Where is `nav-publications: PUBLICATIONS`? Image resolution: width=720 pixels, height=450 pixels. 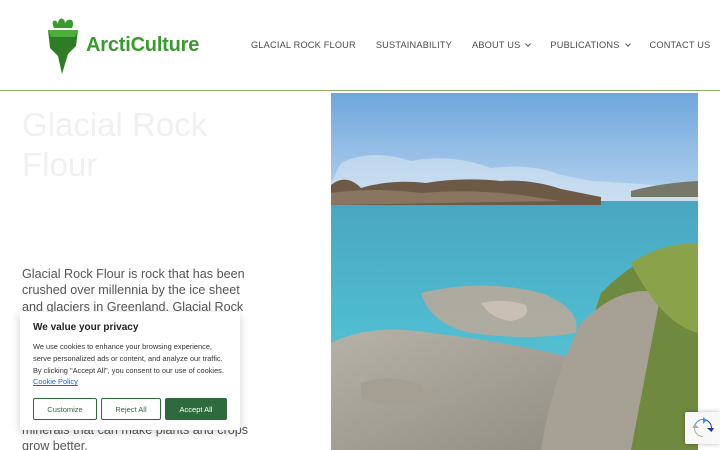 nav-publications: PUBLICATIONS is located at coordinates (590, 45).